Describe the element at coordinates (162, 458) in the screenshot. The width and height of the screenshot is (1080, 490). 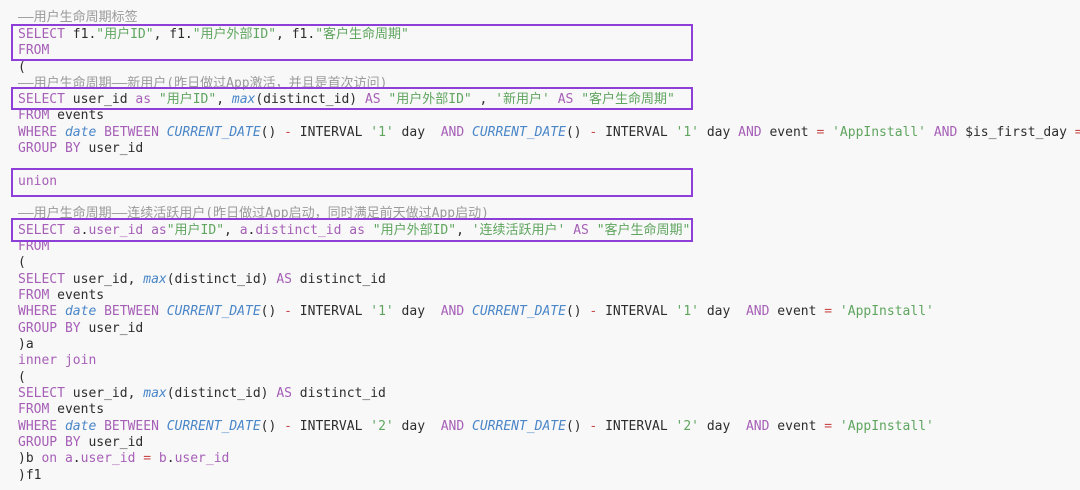
I see `code-token: b` at that location.